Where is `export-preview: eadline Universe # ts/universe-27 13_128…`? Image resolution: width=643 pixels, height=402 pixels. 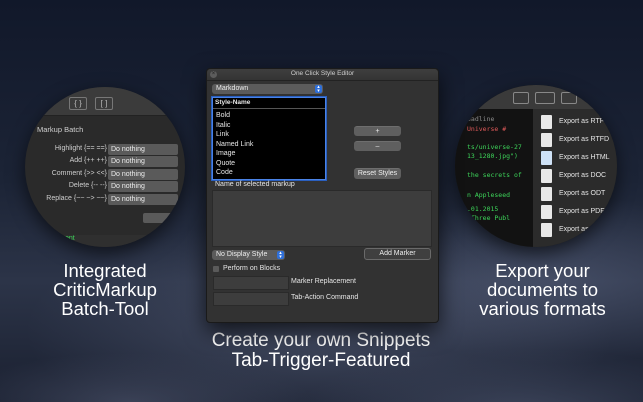 export-preview: eadline Universe # ts/universe-27 13_128… is located at coordinates (536, 166).